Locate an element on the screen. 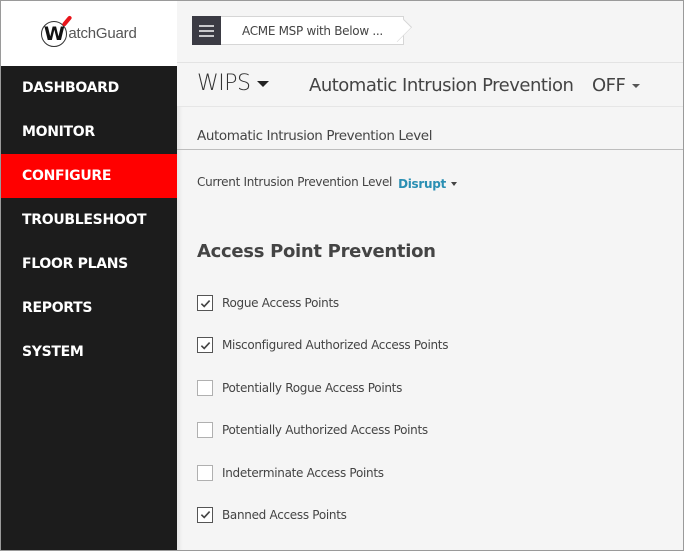  menu-toggle-button is located at coordinates (206, 30).